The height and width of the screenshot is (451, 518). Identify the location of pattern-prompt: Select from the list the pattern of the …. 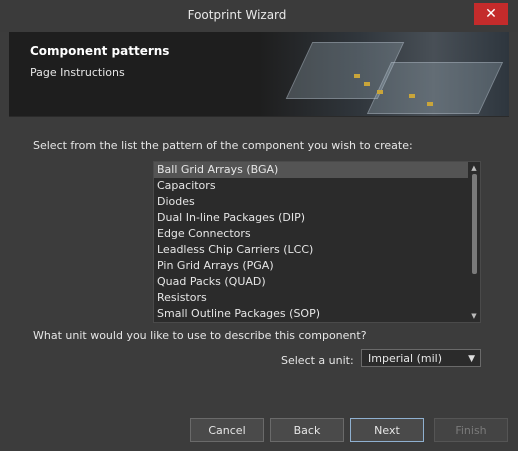
(223, 145).